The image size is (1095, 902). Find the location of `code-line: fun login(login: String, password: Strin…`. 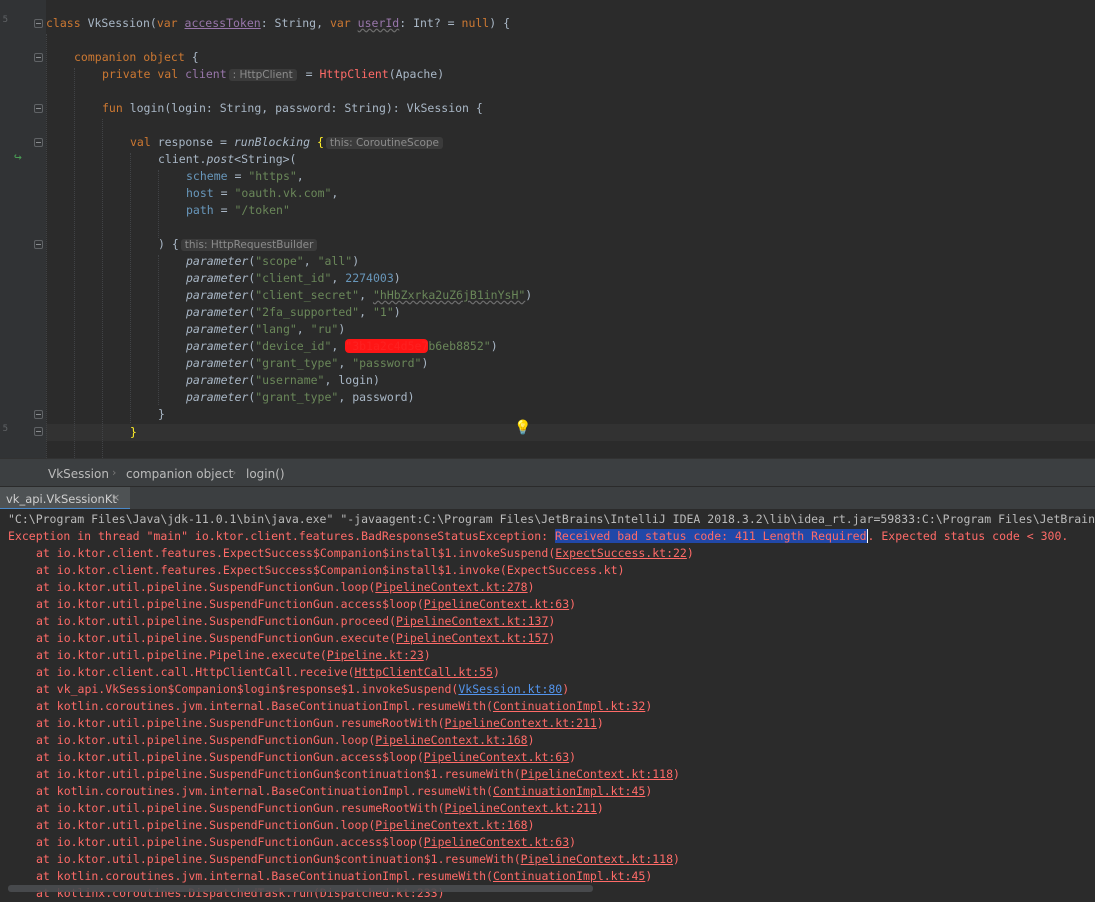

code-line: fun login(login: String, password: Strin… is located at coordinates (292, 108).